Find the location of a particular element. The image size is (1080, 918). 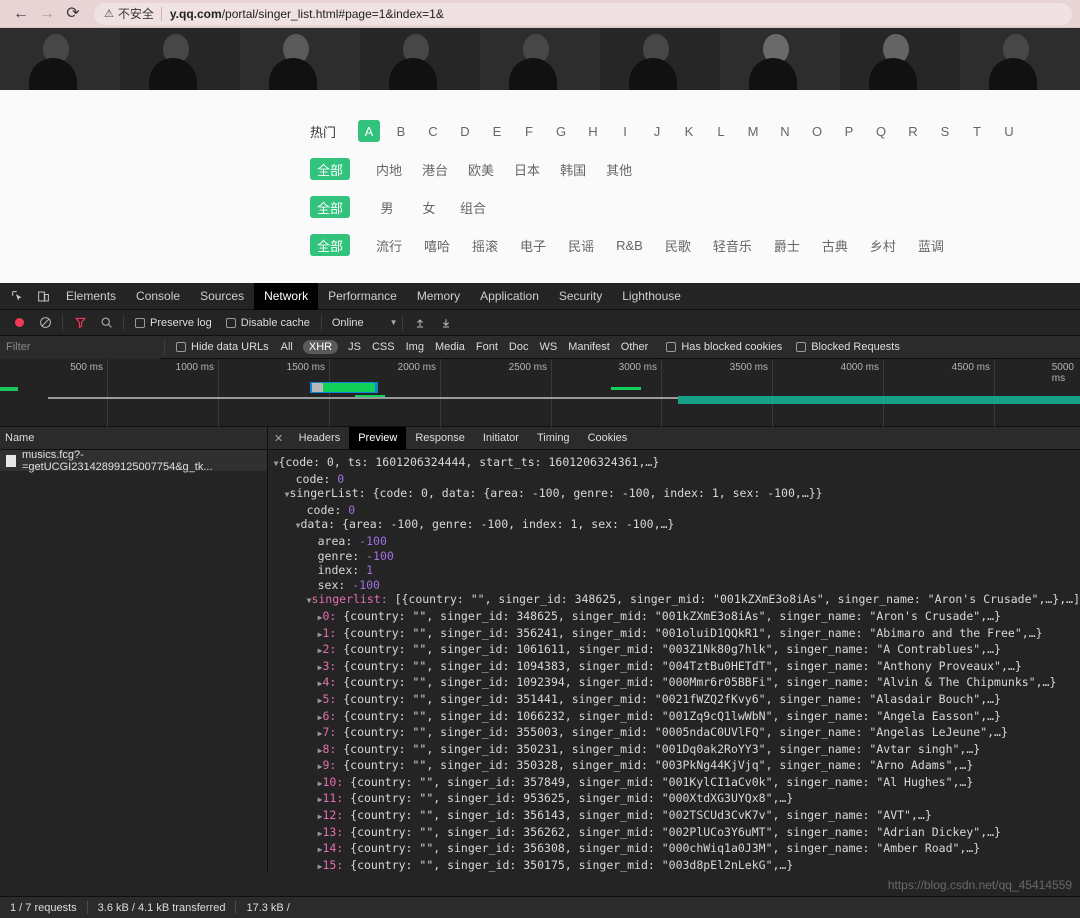

blocked-requests-checkbox: Blocked Requests is located at coordinates (848, 347).